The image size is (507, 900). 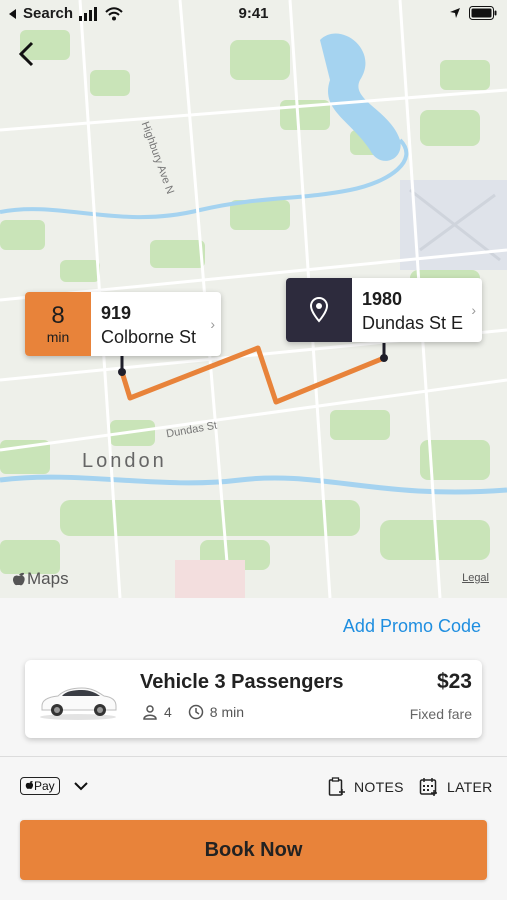 I want to click on notes-button: NOTES, so click(x=366, y=787).